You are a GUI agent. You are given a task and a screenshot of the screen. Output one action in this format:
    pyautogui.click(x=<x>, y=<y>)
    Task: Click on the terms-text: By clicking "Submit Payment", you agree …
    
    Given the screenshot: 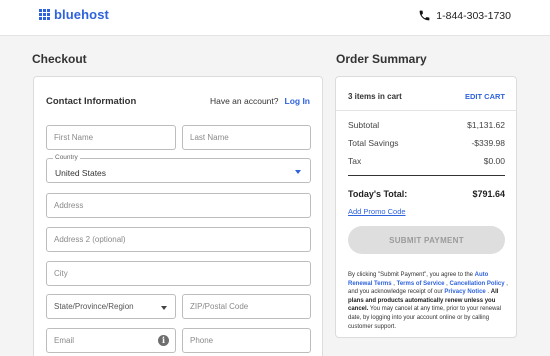 What is the action you would take?
    pyautogui.click(x=428, y=301)
    